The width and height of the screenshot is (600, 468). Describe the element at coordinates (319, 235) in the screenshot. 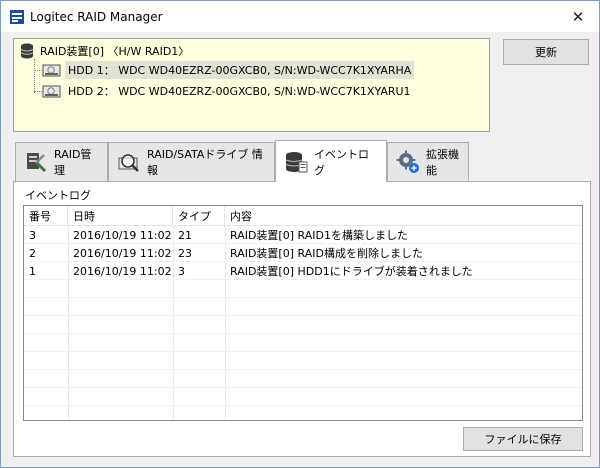

I see `cell-content: RAID装置[0] RAID1を構築しました` at that location.